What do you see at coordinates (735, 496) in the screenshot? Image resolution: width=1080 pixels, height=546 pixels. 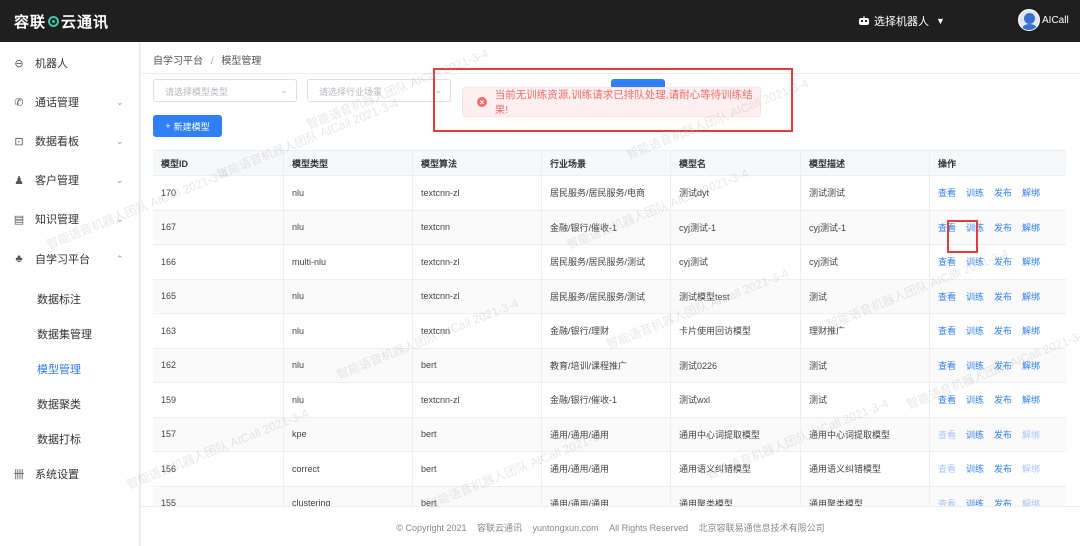 I see `cell-model-name: 通用聚类模型` at bounding box center [735, 496].